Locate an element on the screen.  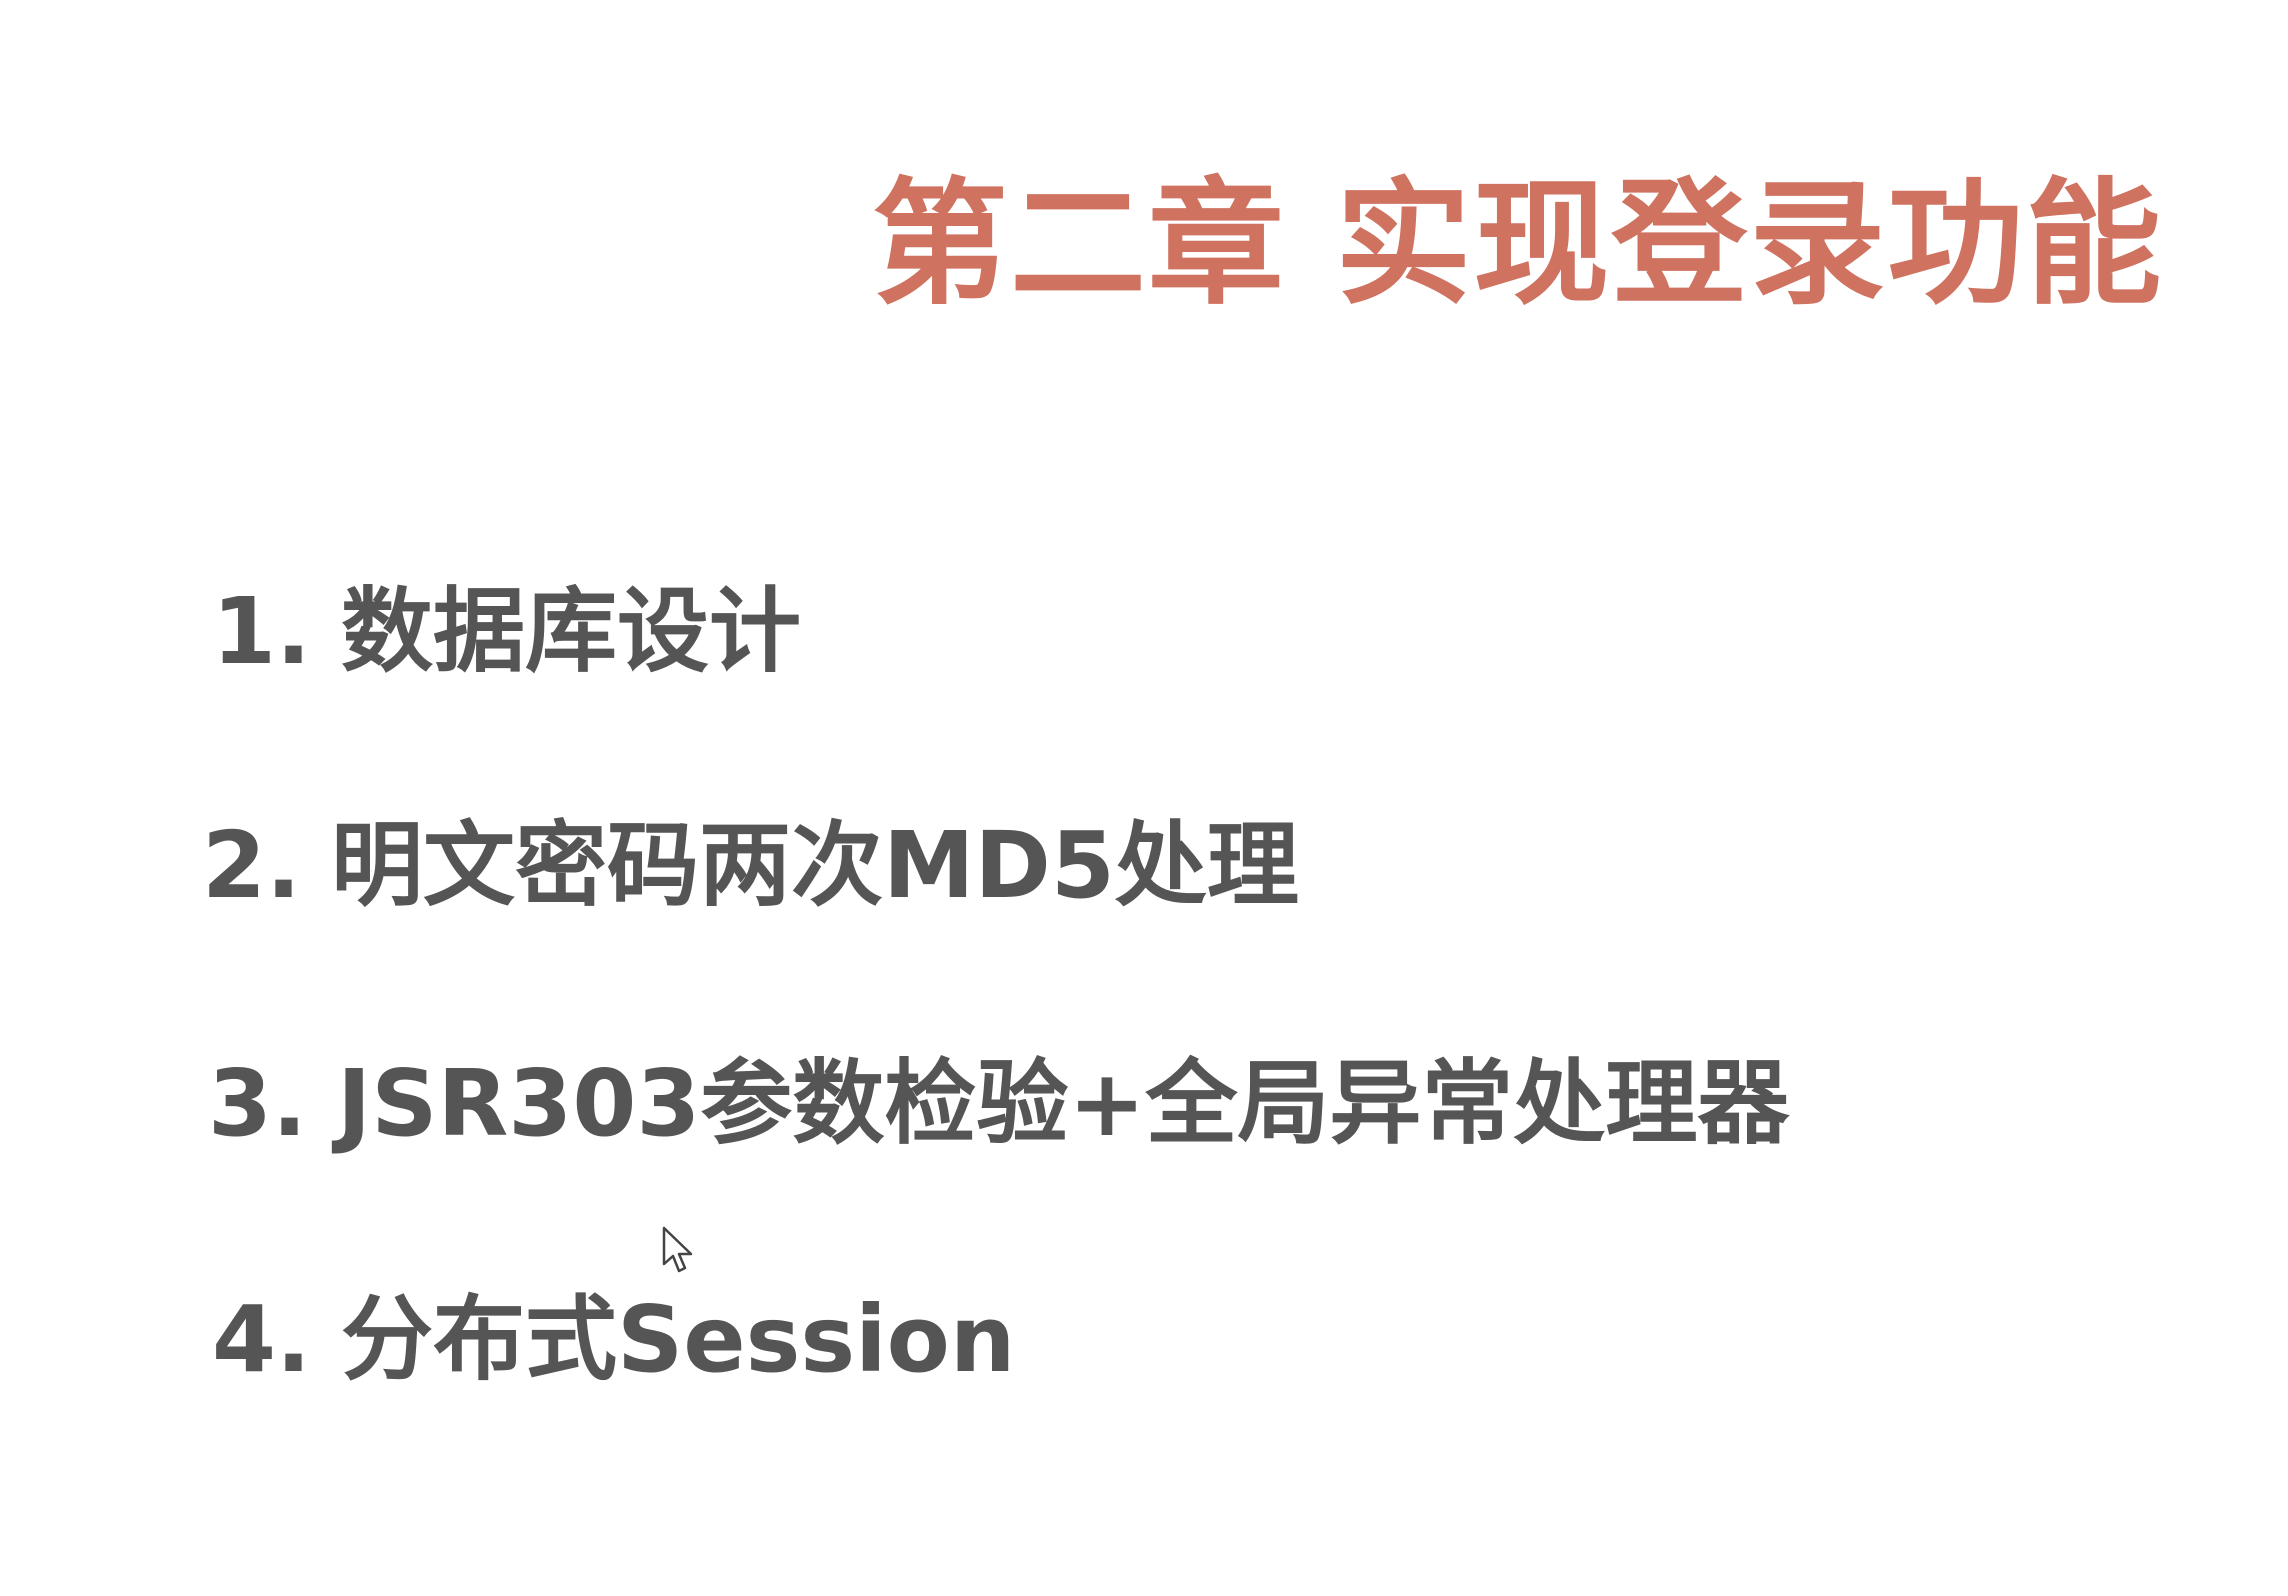
list-item-text: JSR303参数检验+全局异常处理器 is located at coordinates (1063, 1103).